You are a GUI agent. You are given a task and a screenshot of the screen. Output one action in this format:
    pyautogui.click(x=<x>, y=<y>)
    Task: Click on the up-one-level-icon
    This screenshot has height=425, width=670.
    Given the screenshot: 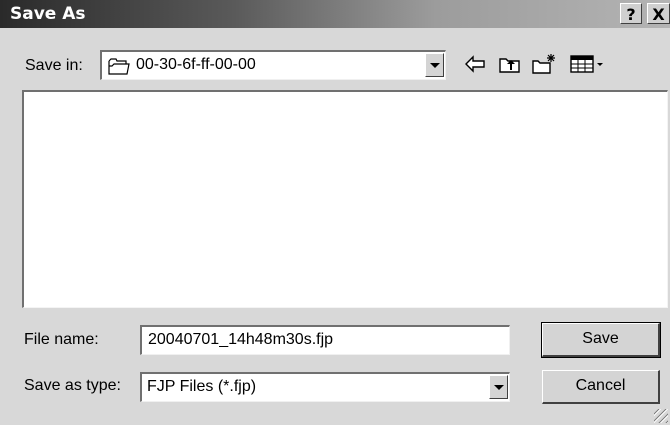 What is the action you would take?
    pyautogui.click(x=510, y=64)
    